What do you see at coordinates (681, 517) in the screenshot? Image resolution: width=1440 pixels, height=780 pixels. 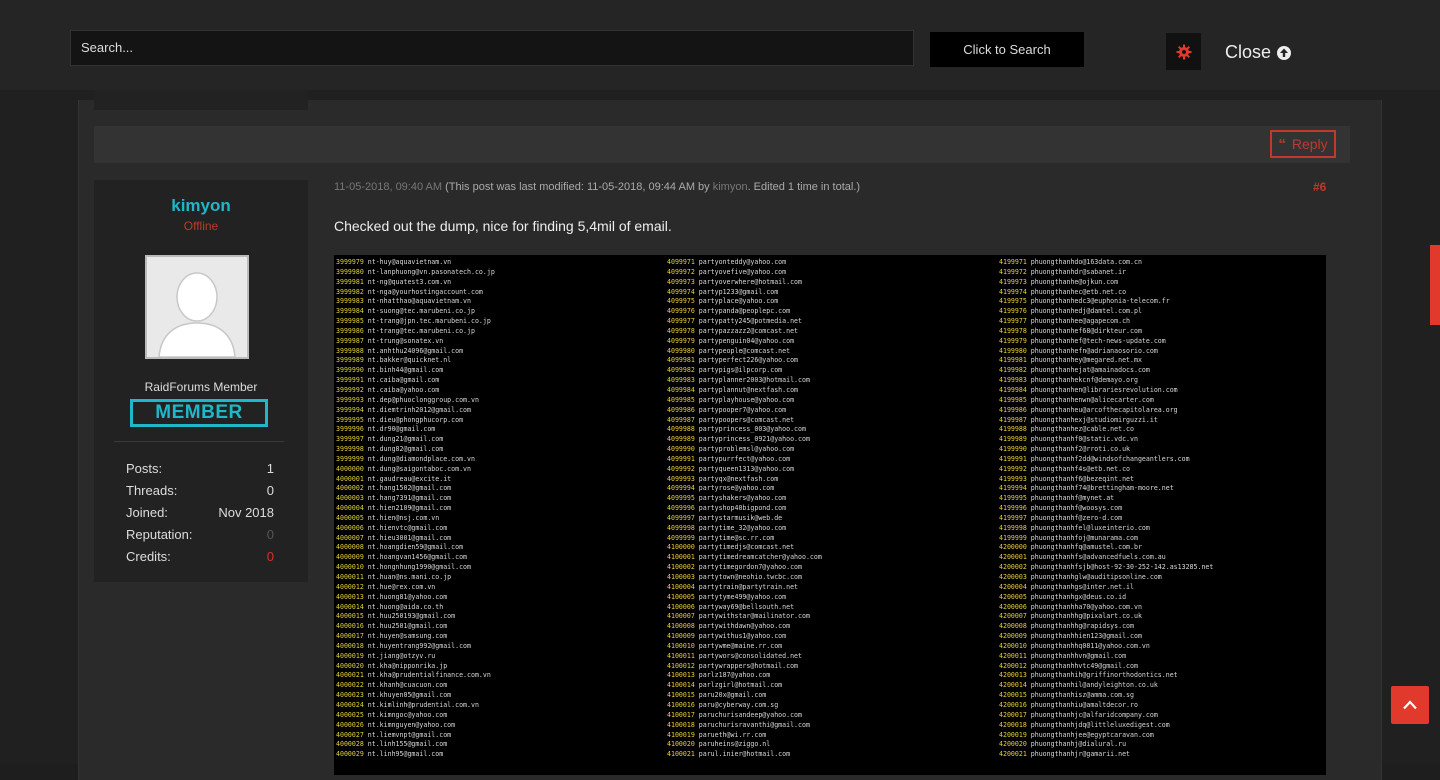 I see `dump-line-number: 4099997` at bounding box center [681, 517].